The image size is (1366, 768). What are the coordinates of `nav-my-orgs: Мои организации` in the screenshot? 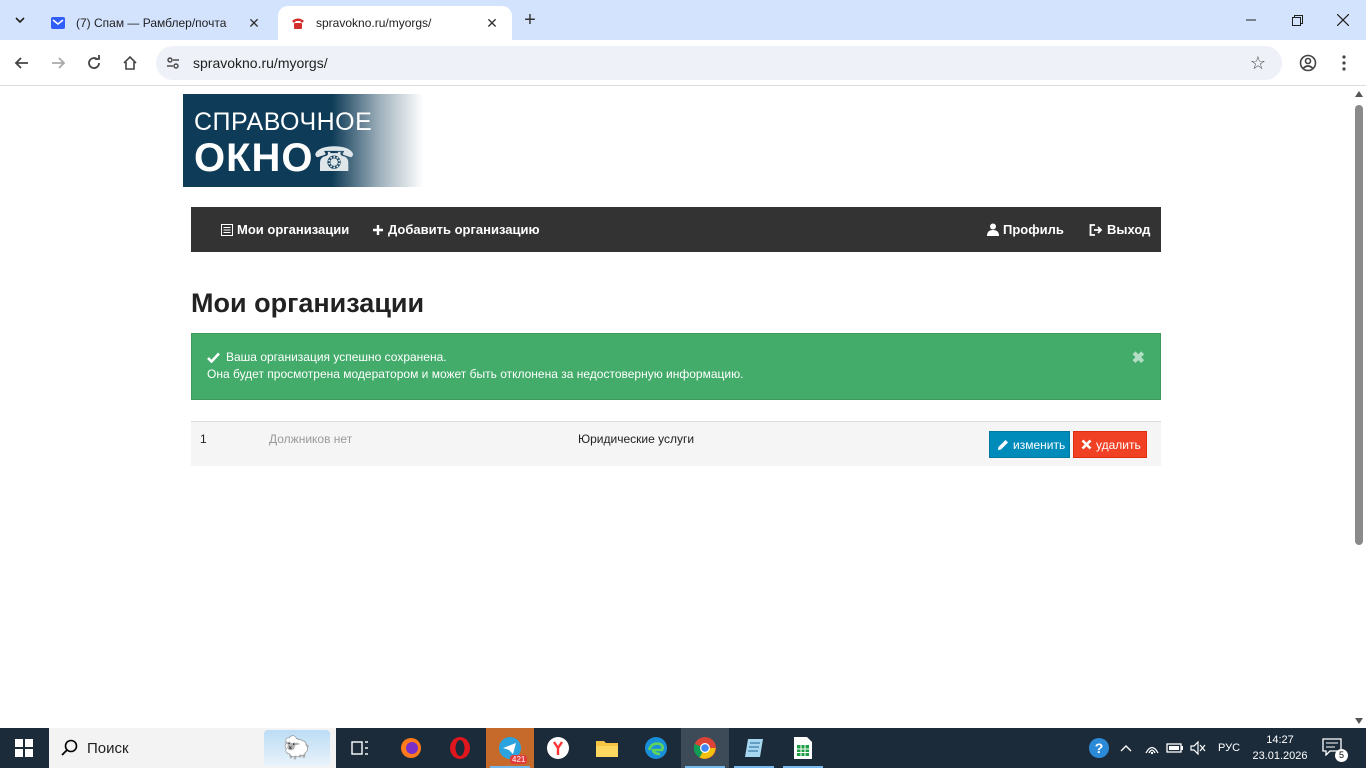 It's located at (285, 229).